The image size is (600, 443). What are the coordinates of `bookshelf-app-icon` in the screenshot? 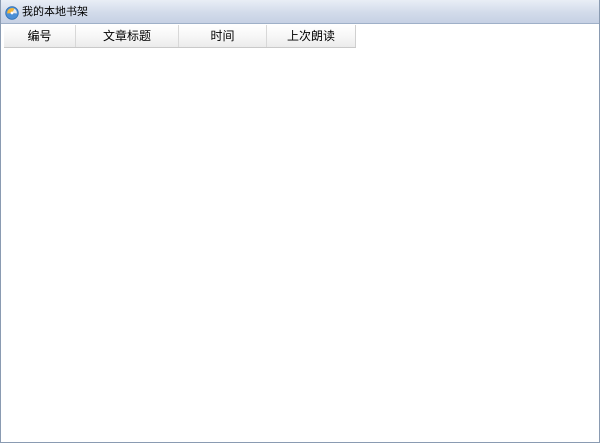 It's located at (12, 12).